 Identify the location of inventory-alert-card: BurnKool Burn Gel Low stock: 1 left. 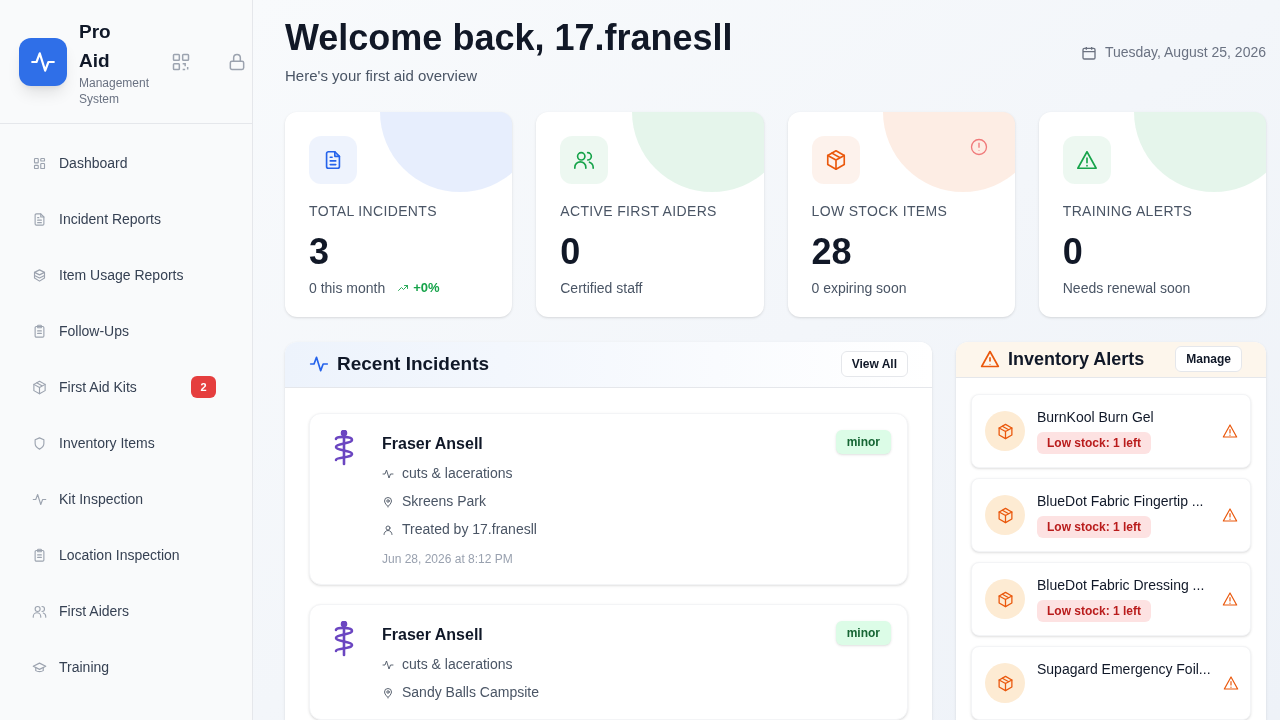
(1111, 431).